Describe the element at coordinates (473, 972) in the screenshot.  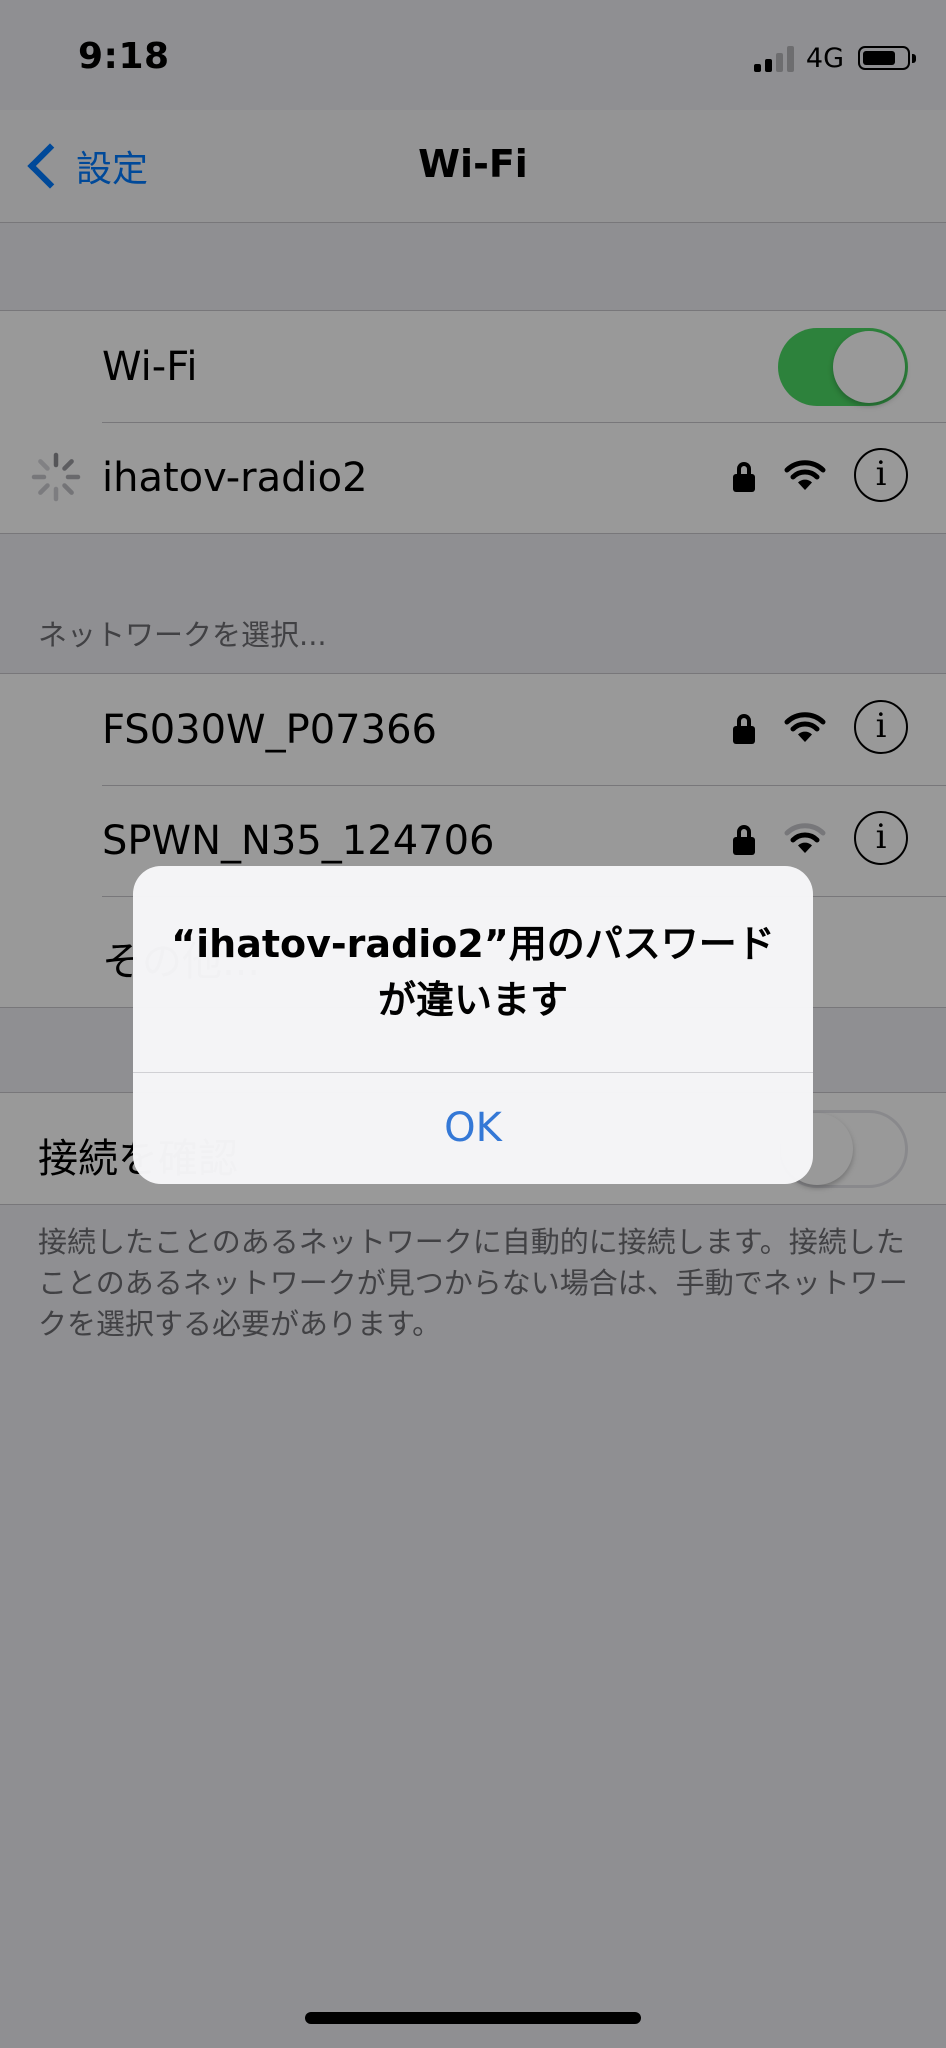
I see `alert-title: “ihatov-radio2”用のパスワードが違います` at that location.